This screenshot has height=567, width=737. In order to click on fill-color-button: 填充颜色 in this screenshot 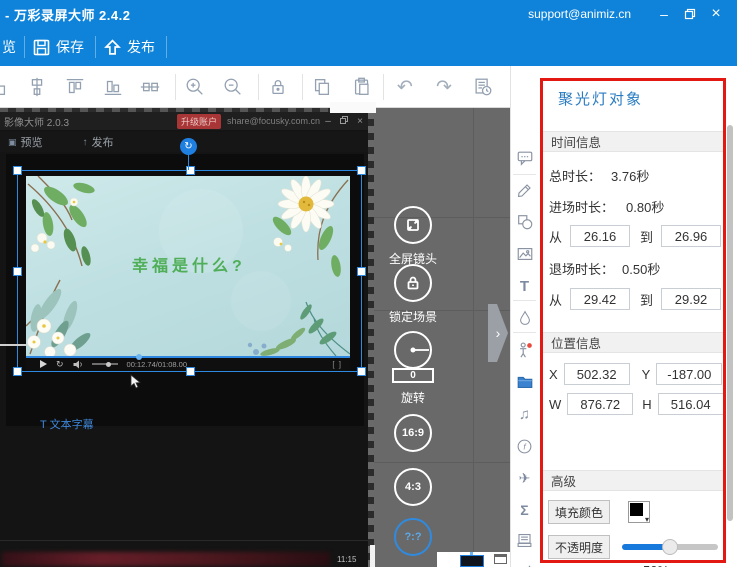, I will do `click(579, 512)`.